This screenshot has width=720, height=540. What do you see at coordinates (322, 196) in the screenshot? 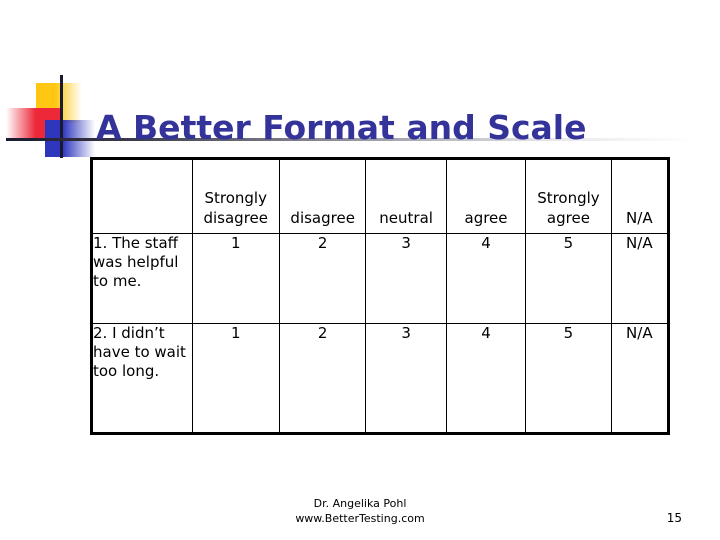
I see `header-cell-disagree: disagree` at bounding box center [322, 196].